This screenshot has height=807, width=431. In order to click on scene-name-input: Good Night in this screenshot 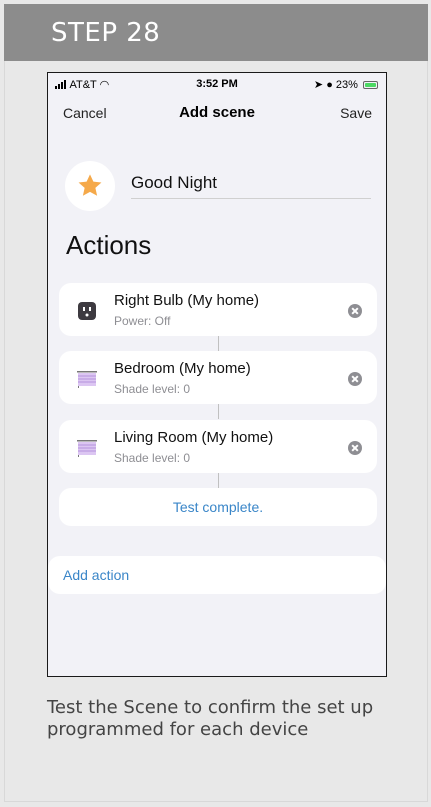, I will do `click(174, 183)`.